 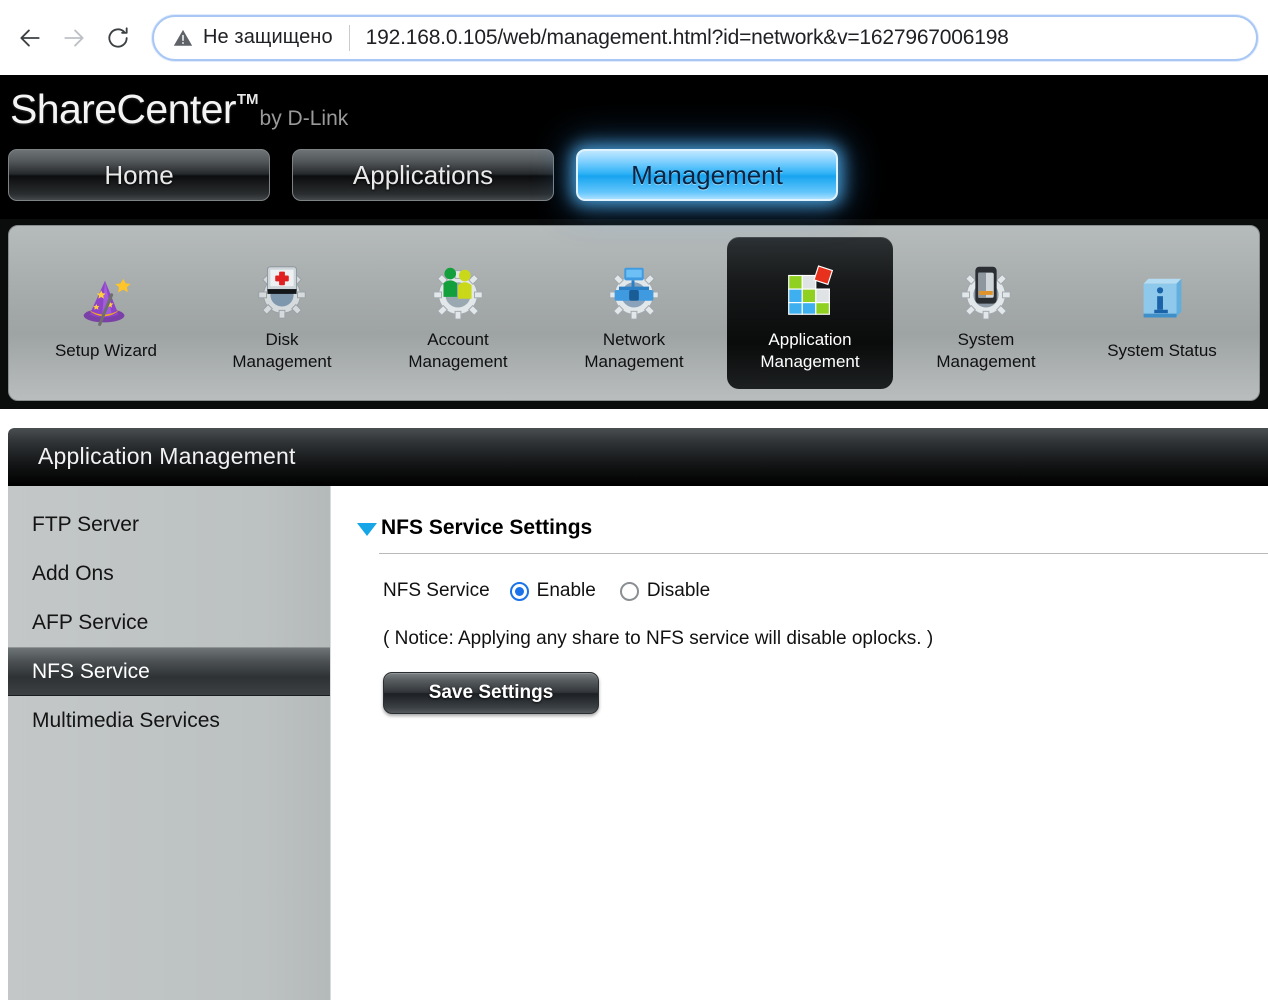 I want to click on toolbar-item-system-status: System Status, so click(x=1162, y=313).